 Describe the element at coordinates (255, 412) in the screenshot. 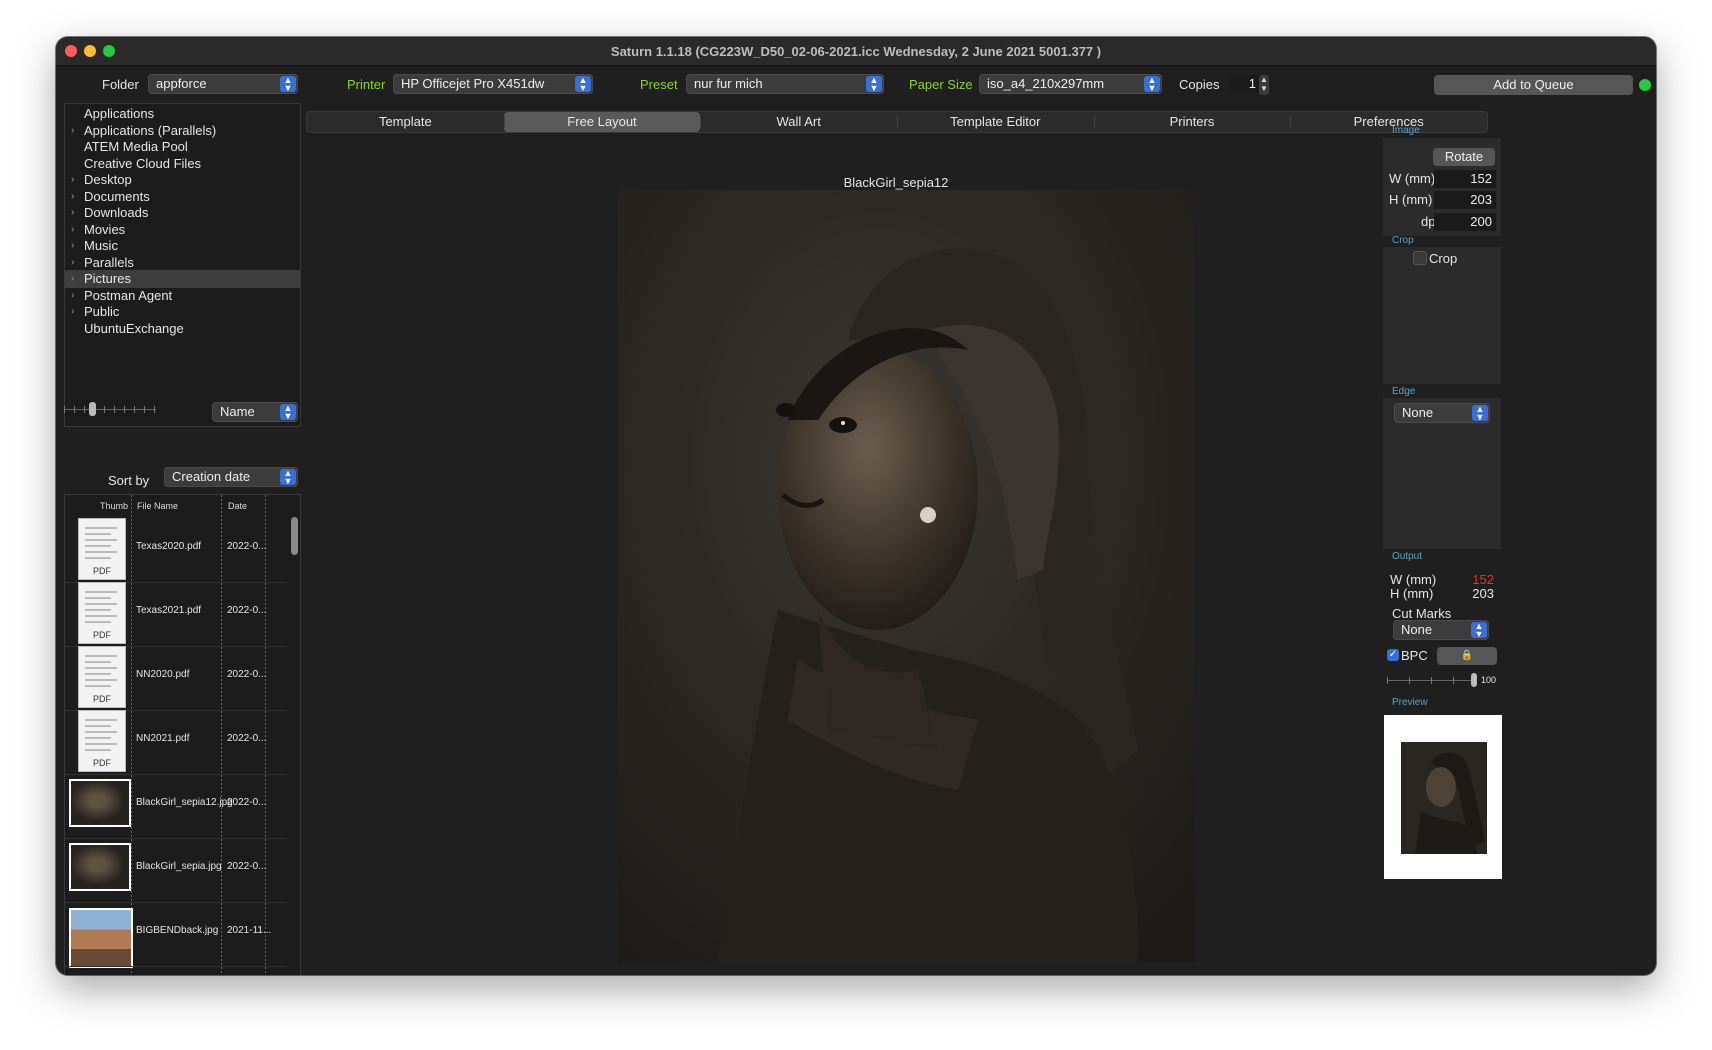

I see `view-mode-popup: Name ▲ ▼` at that location.